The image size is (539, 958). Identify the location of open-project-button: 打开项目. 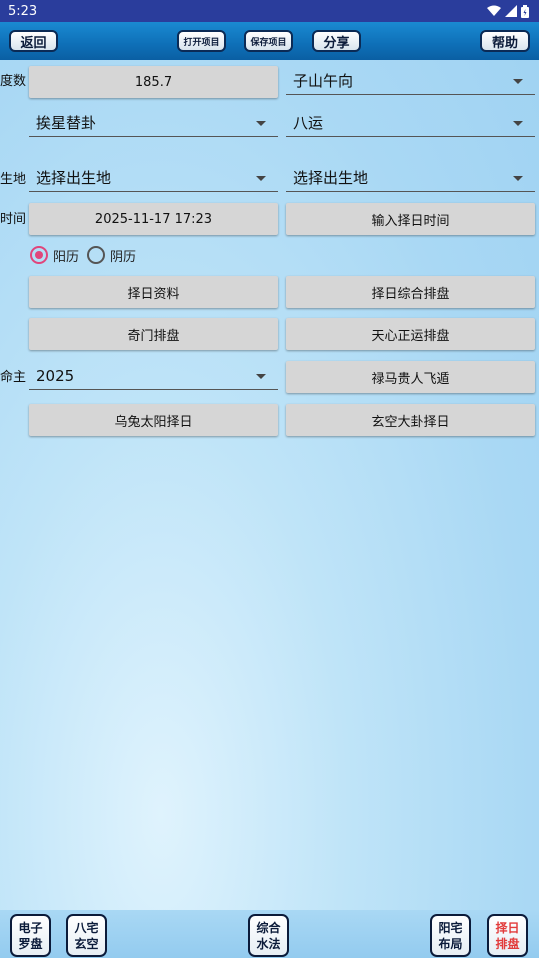
(201, 41).